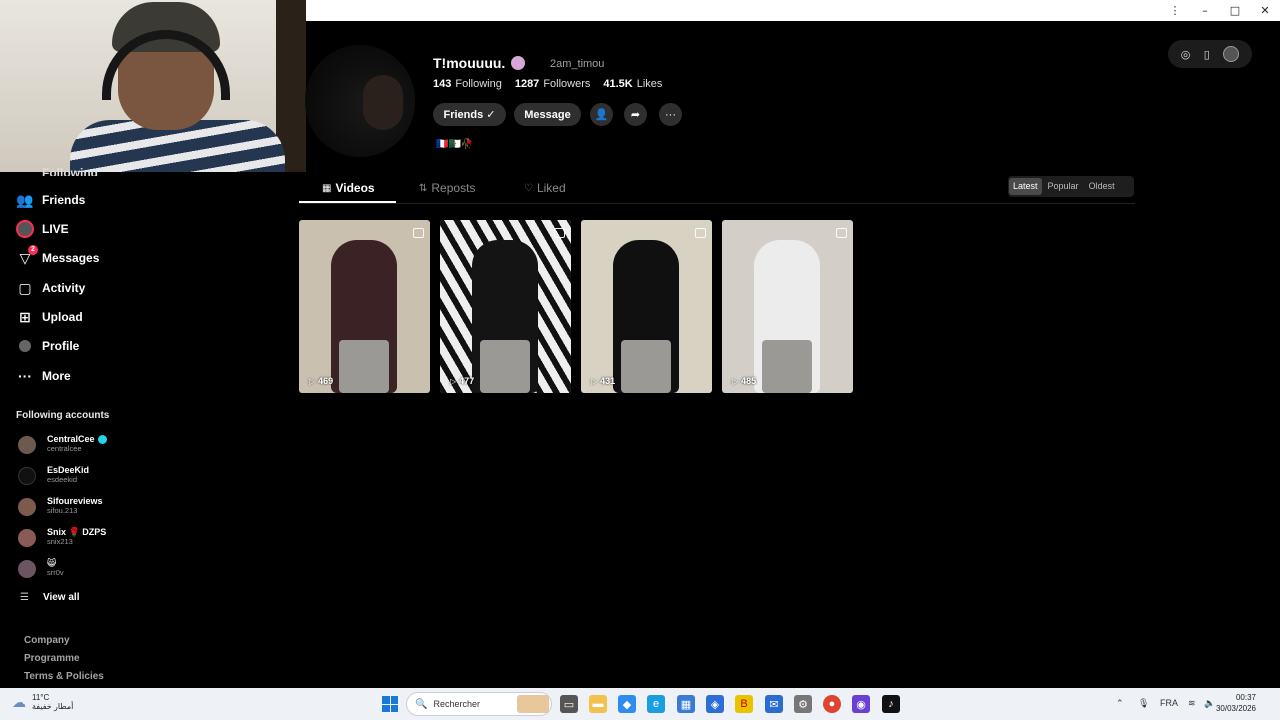  I want to click on sidebar-item-live: LIVE, so click(42, 229).